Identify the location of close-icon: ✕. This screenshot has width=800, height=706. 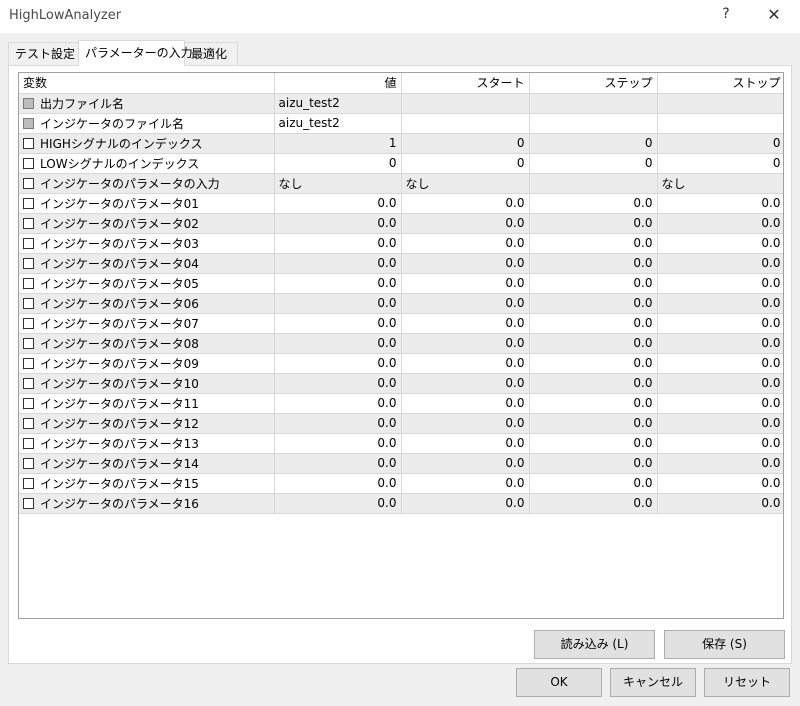
(774, 14).